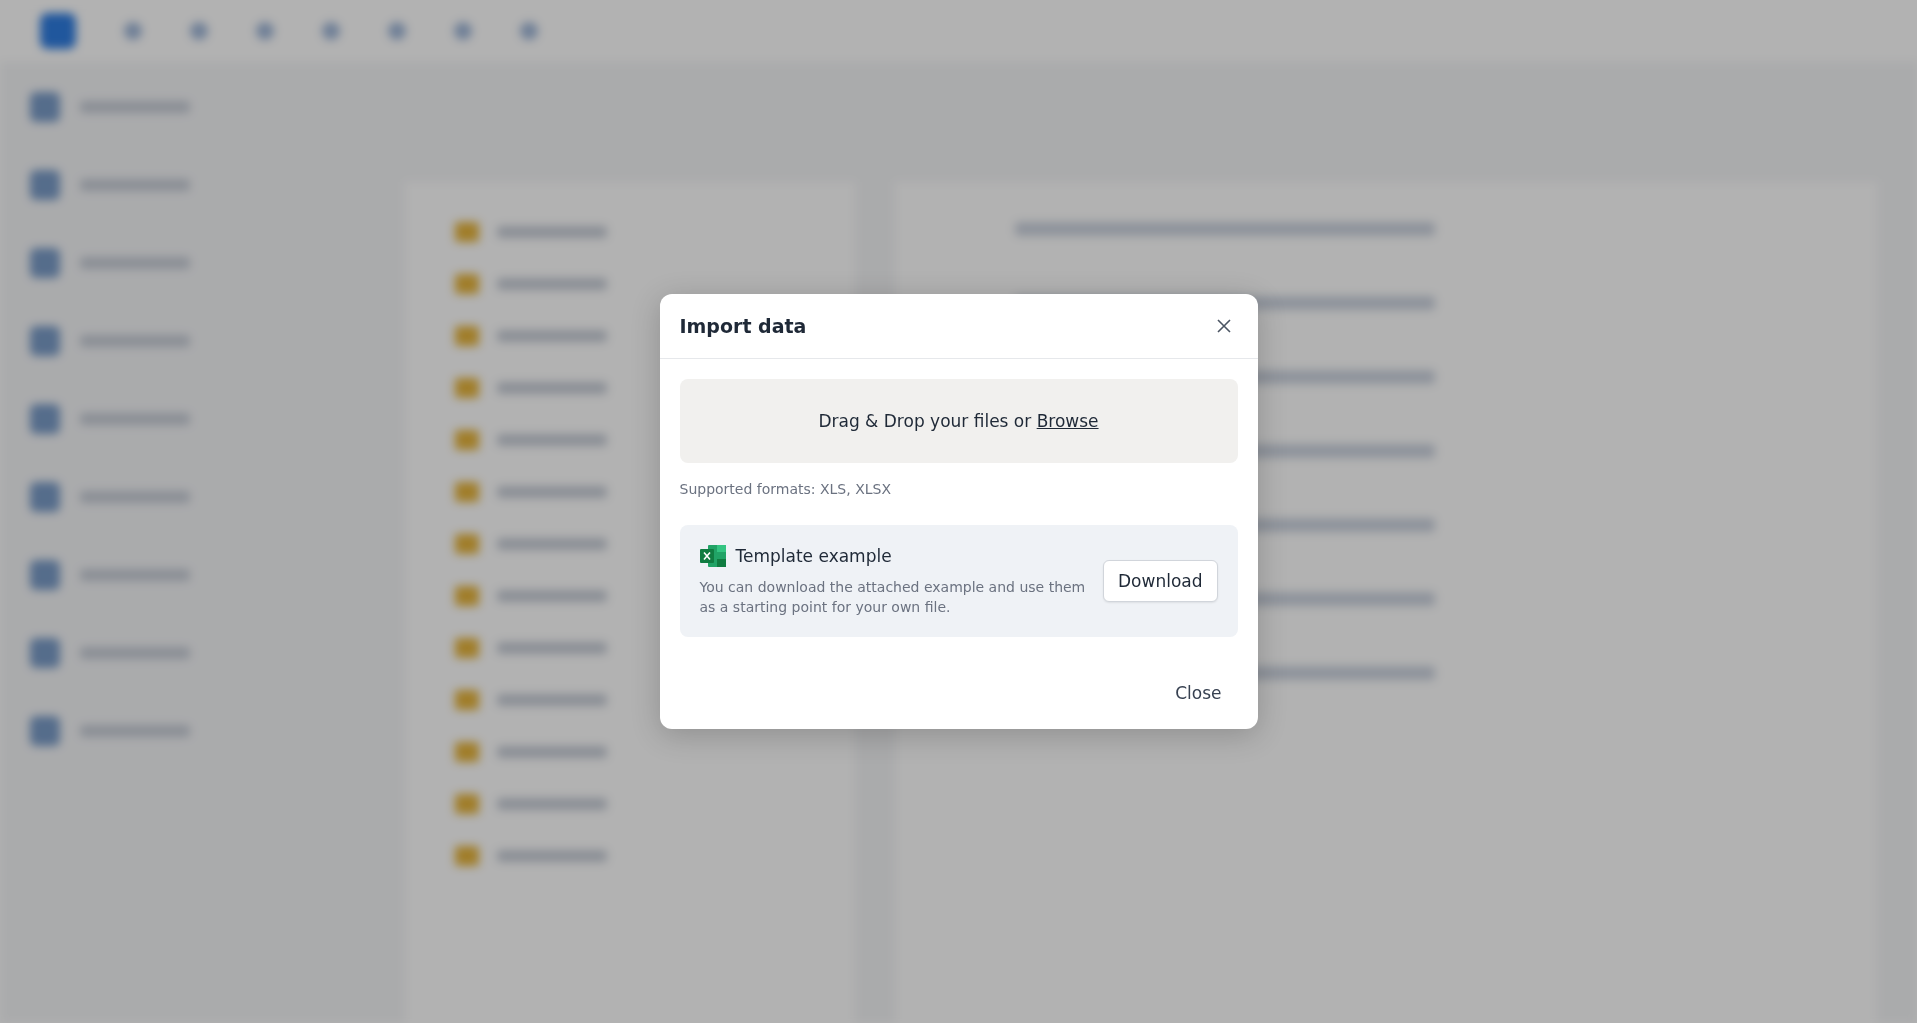 The width and height of the screenshot is (1917, 1023). Describe the element at coordinates (1198, 693) in the screenshot. I see `close-button: Close` at that location.